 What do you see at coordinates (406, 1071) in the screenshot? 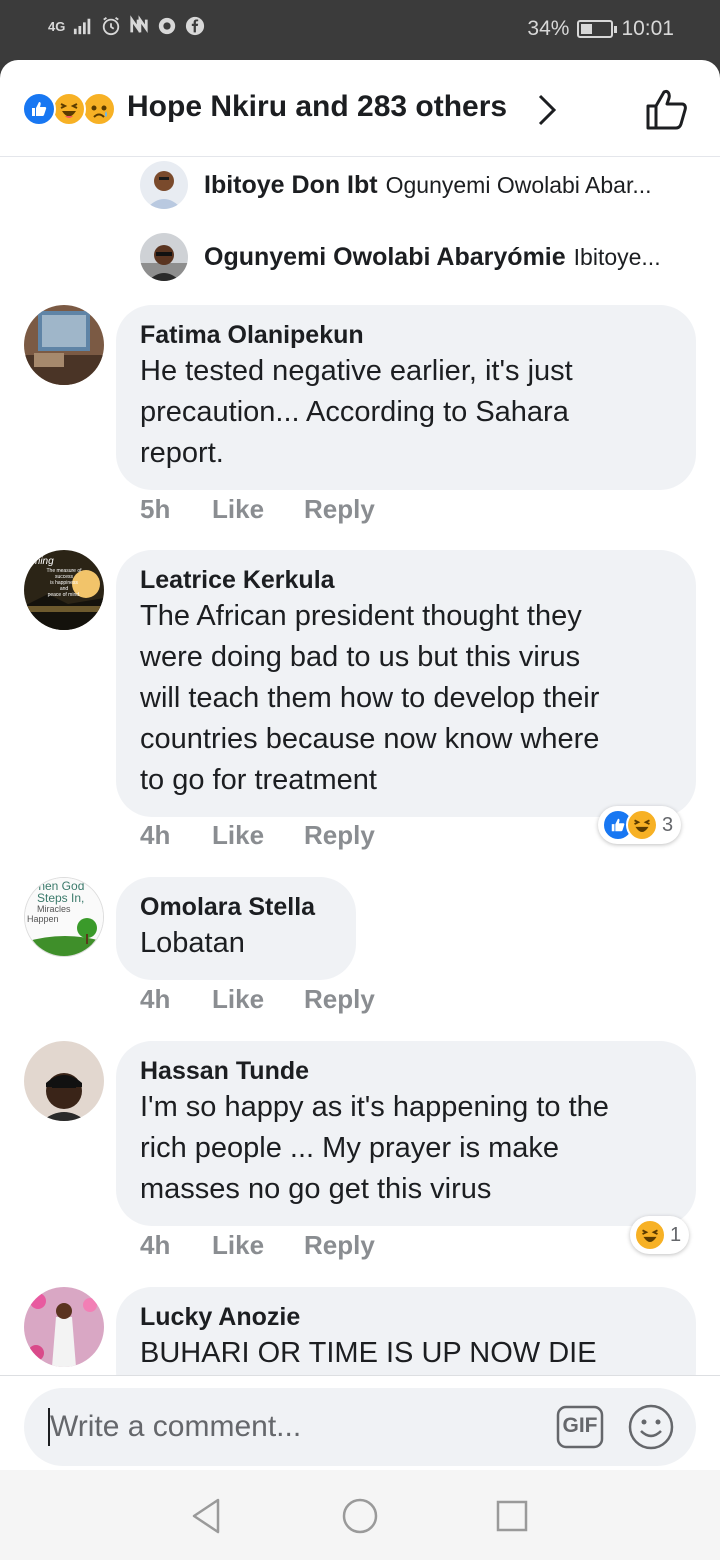
I see `comment-author: Hassan Tunde` at bounding box center [406, 1071].